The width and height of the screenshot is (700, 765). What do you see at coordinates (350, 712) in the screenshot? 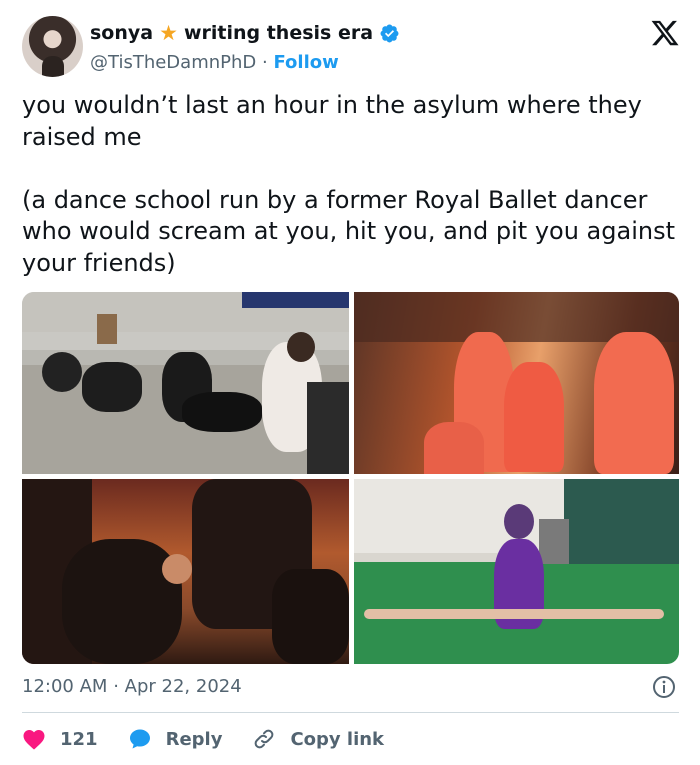
I see `divider` at bounding box center [350, 712].